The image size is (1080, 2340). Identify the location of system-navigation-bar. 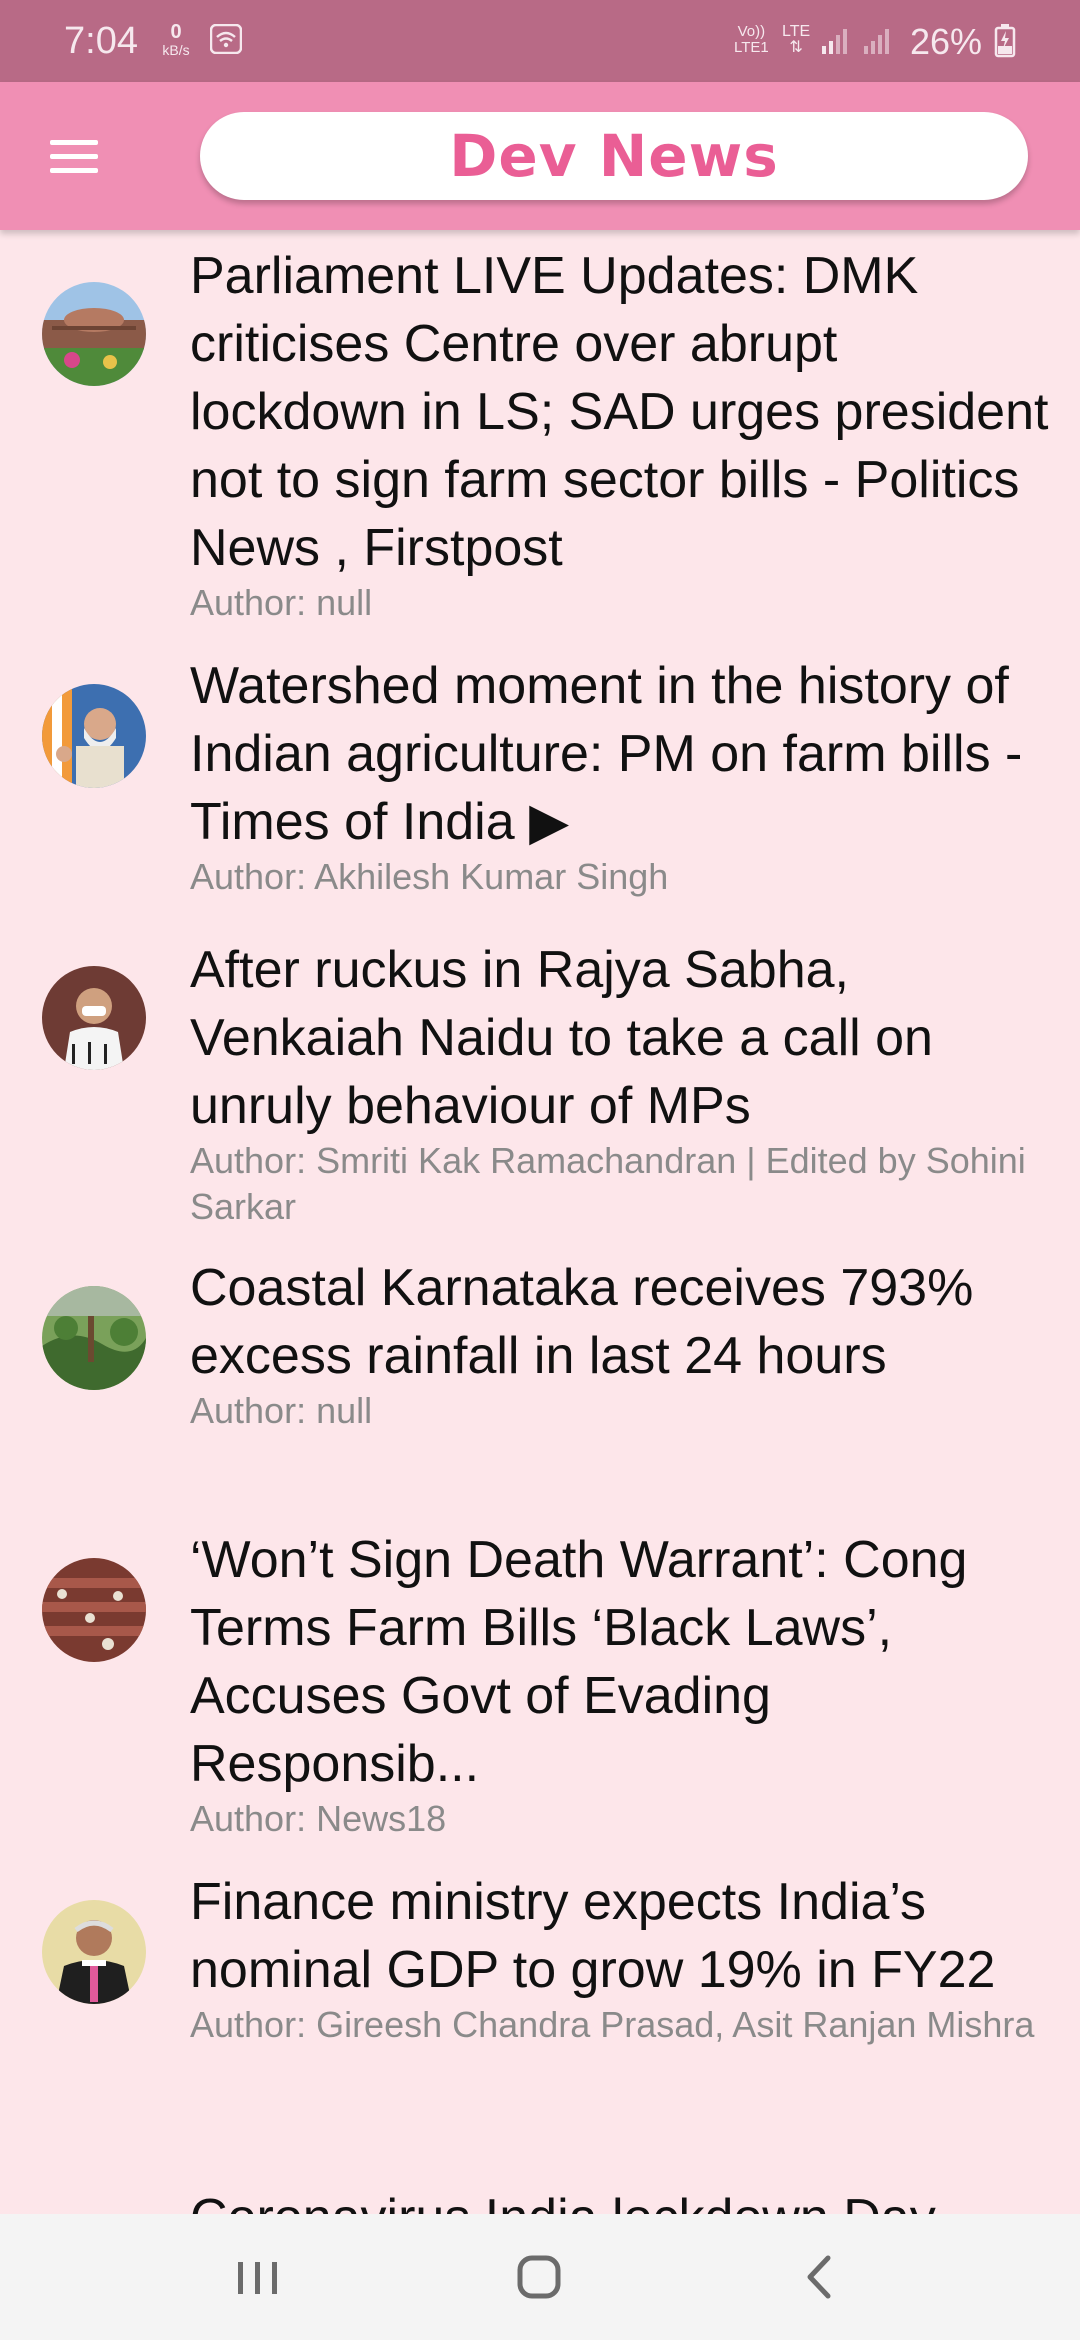
(540, 2277).